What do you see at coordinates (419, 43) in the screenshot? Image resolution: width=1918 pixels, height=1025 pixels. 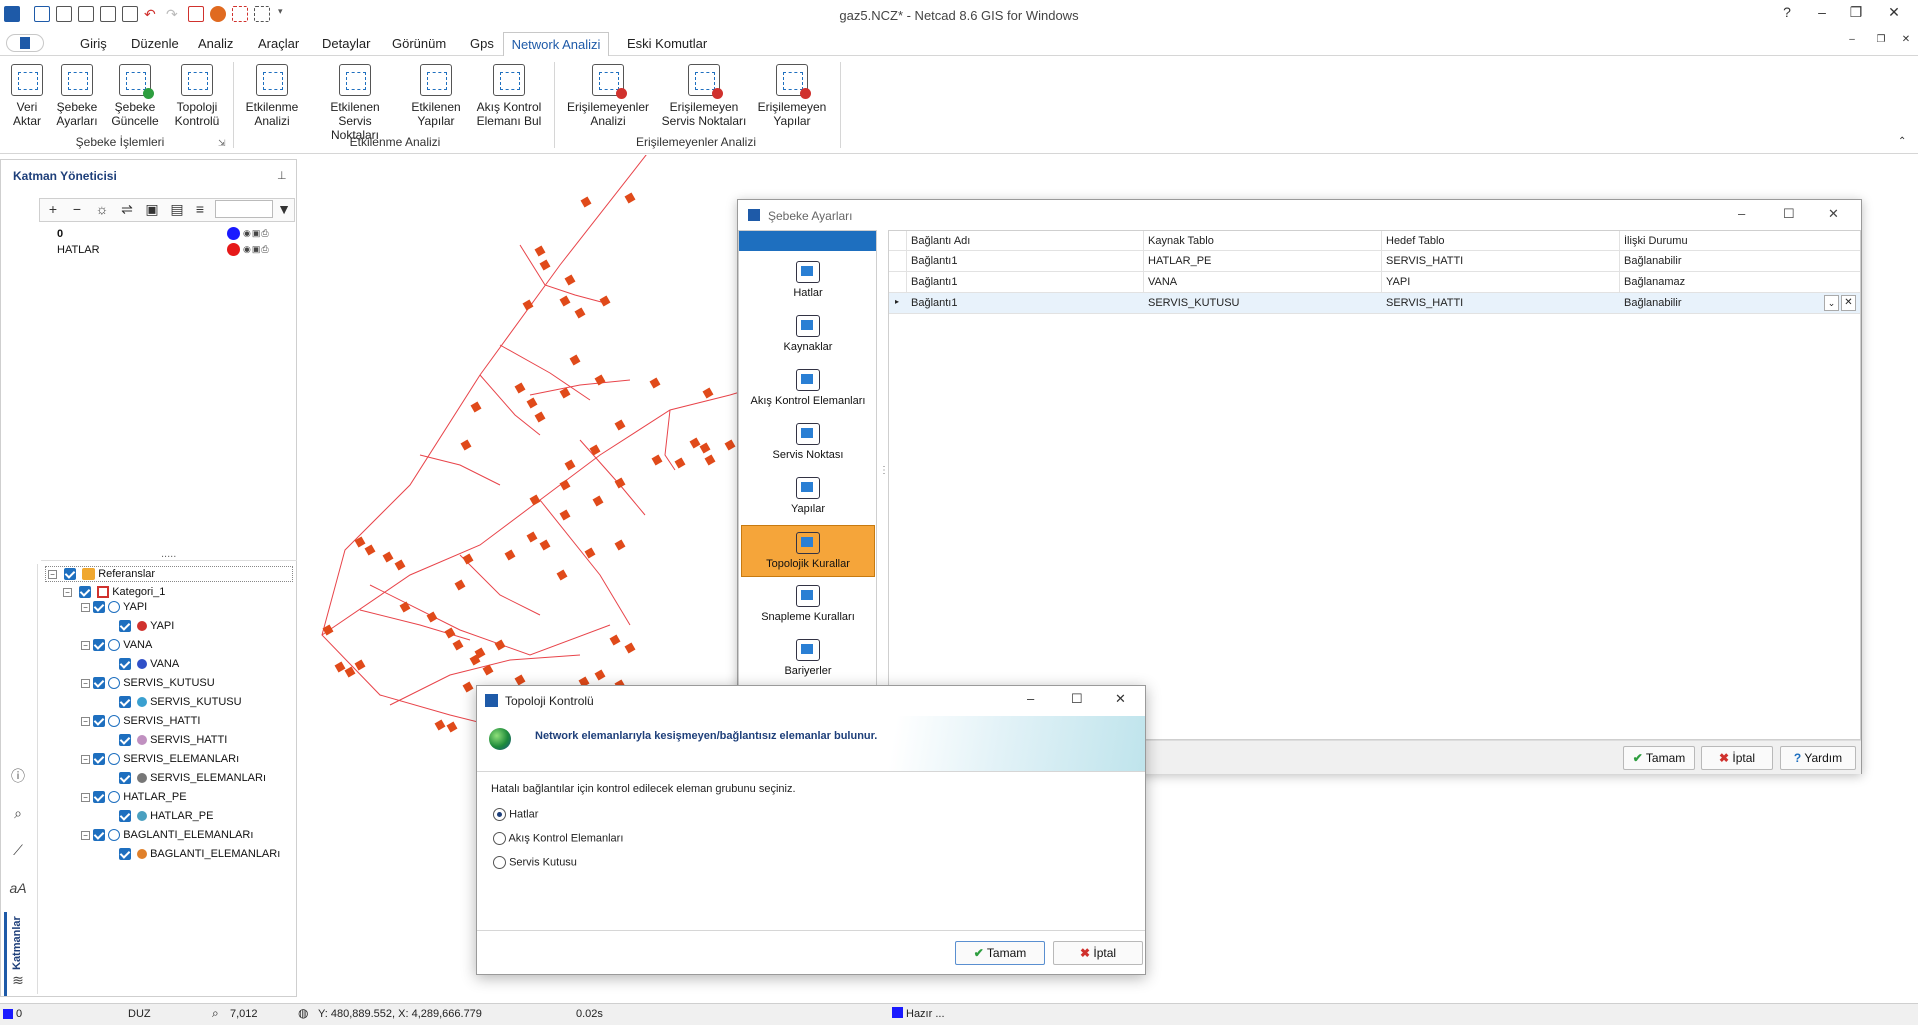 I see `tab-gorunum: Görünüm` at bounding box center [419, 43].